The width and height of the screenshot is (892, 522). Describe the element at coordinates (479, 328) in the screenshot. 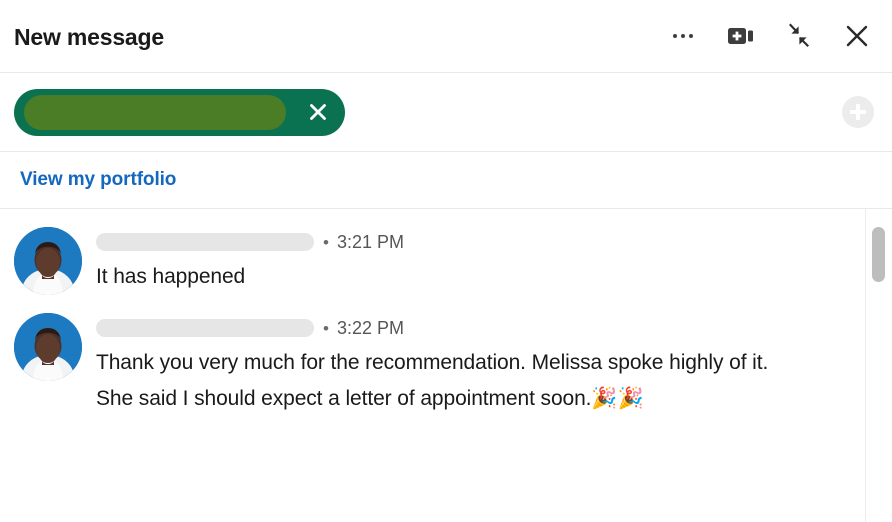

I see `message-meta: • 3:22 PM` at that location.